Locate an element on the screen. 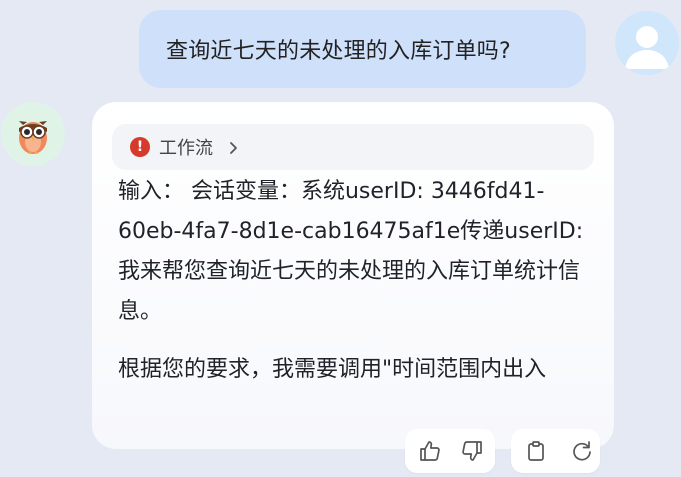  refresh-icon is located at coordinates (582, 451).